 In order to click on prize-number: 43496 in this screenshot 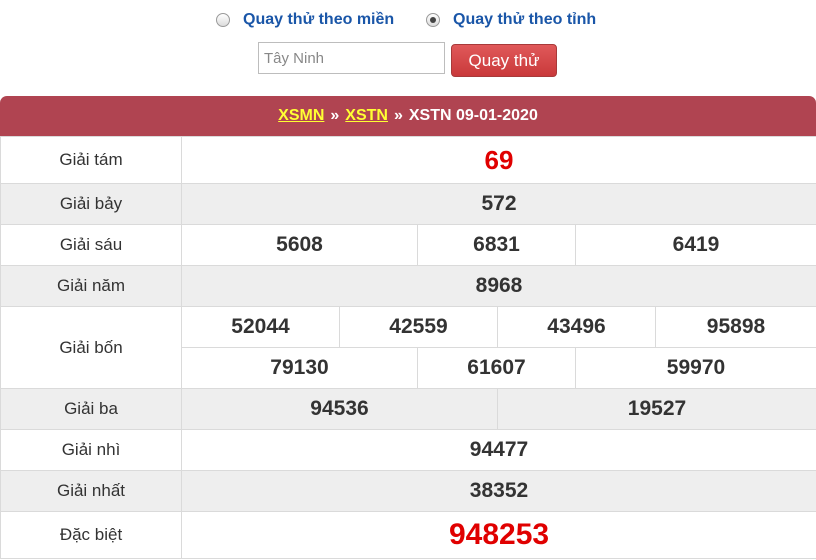, I will do `click(576, 327)`.